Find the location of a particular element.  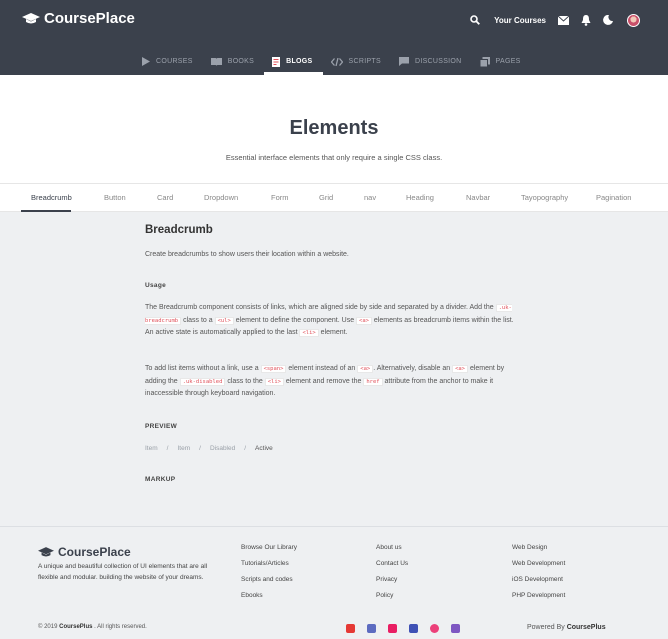

moon-icon is located at coordinates (608, 20).